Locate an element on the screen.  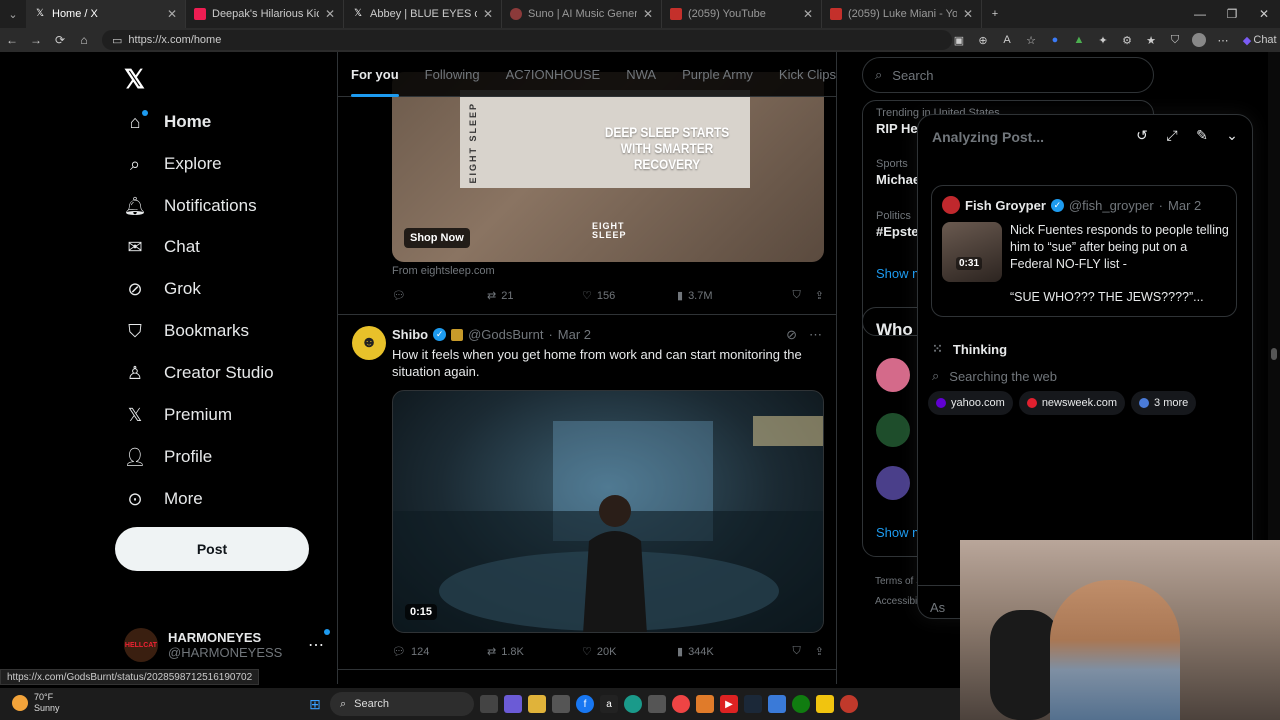
browser-essentials-icon: ⛉ is located at coordinates (1175, 40).